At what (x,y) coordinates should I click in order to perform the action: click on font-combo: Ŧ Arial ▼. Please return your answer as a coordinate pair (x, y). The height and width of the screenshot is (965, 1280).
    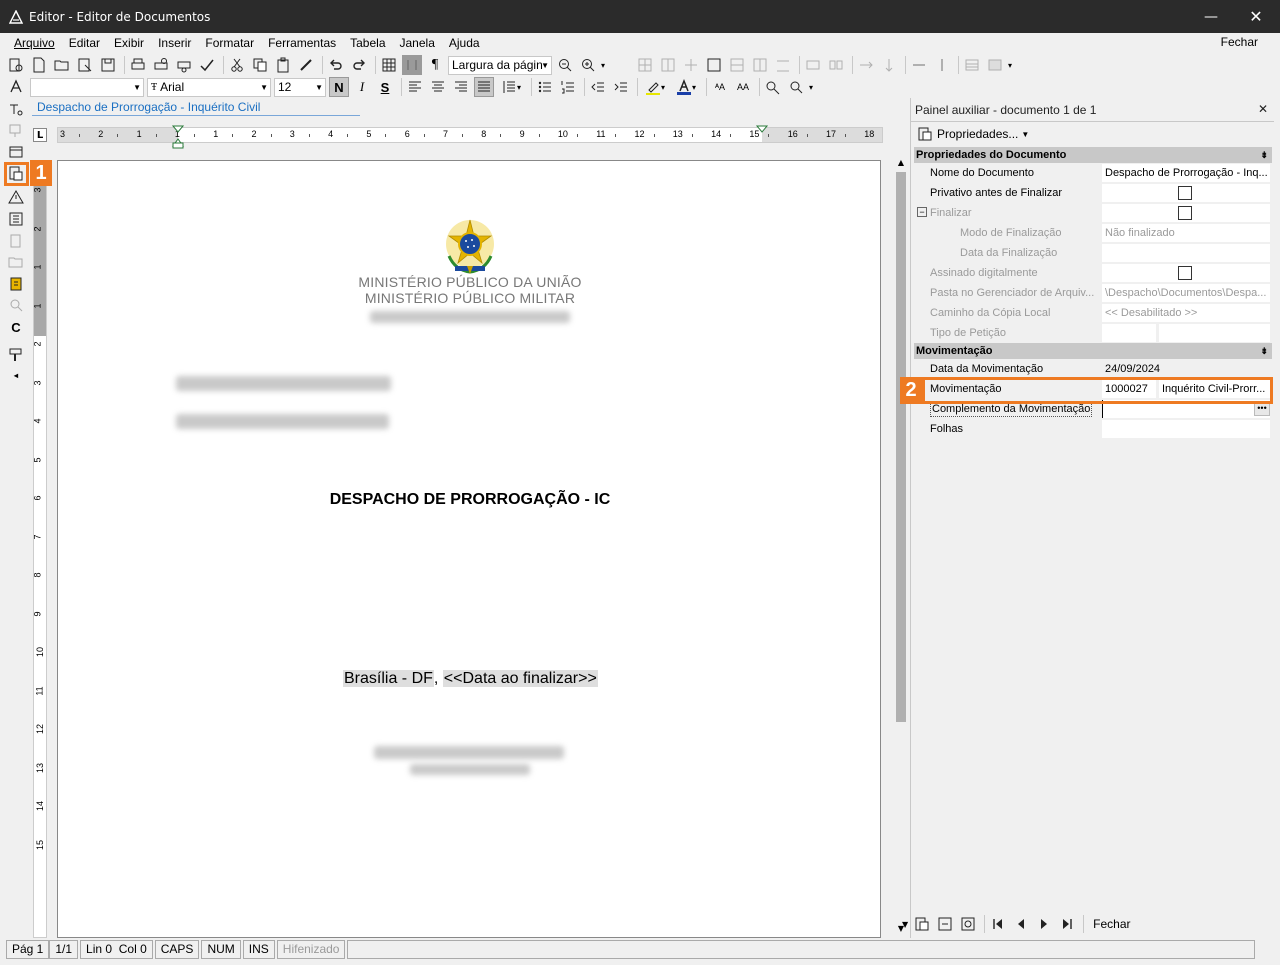
    Looking at the image, I should click on (209, 87).